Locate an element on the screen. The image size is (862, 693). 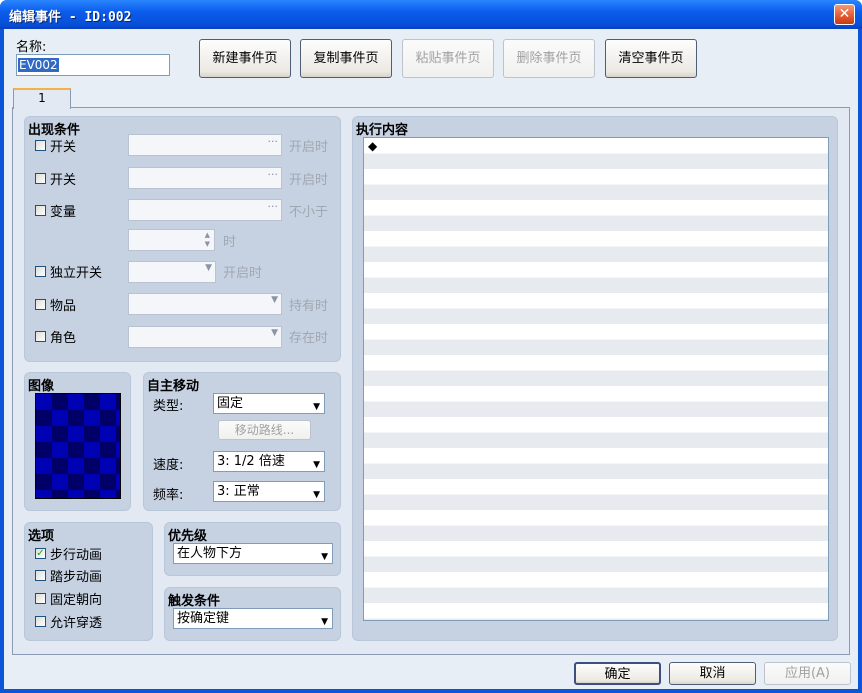
move-speed-value: 3: 1/2 倍速 is located at coordinates (251, 461).